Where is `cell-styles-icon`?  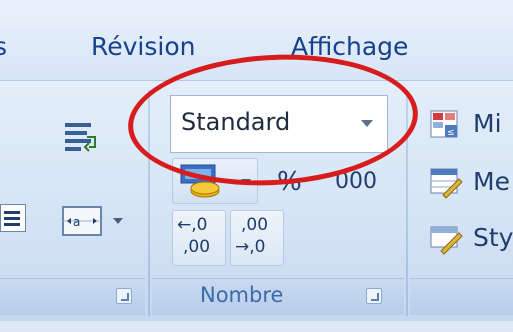 cell-styles-icon is located at coordinates (446, 240).